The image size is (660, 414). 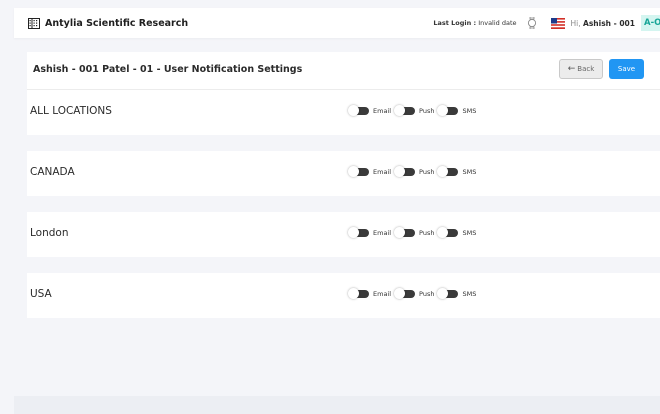 I want to click on watch-icon, so click(x=532, y=23).